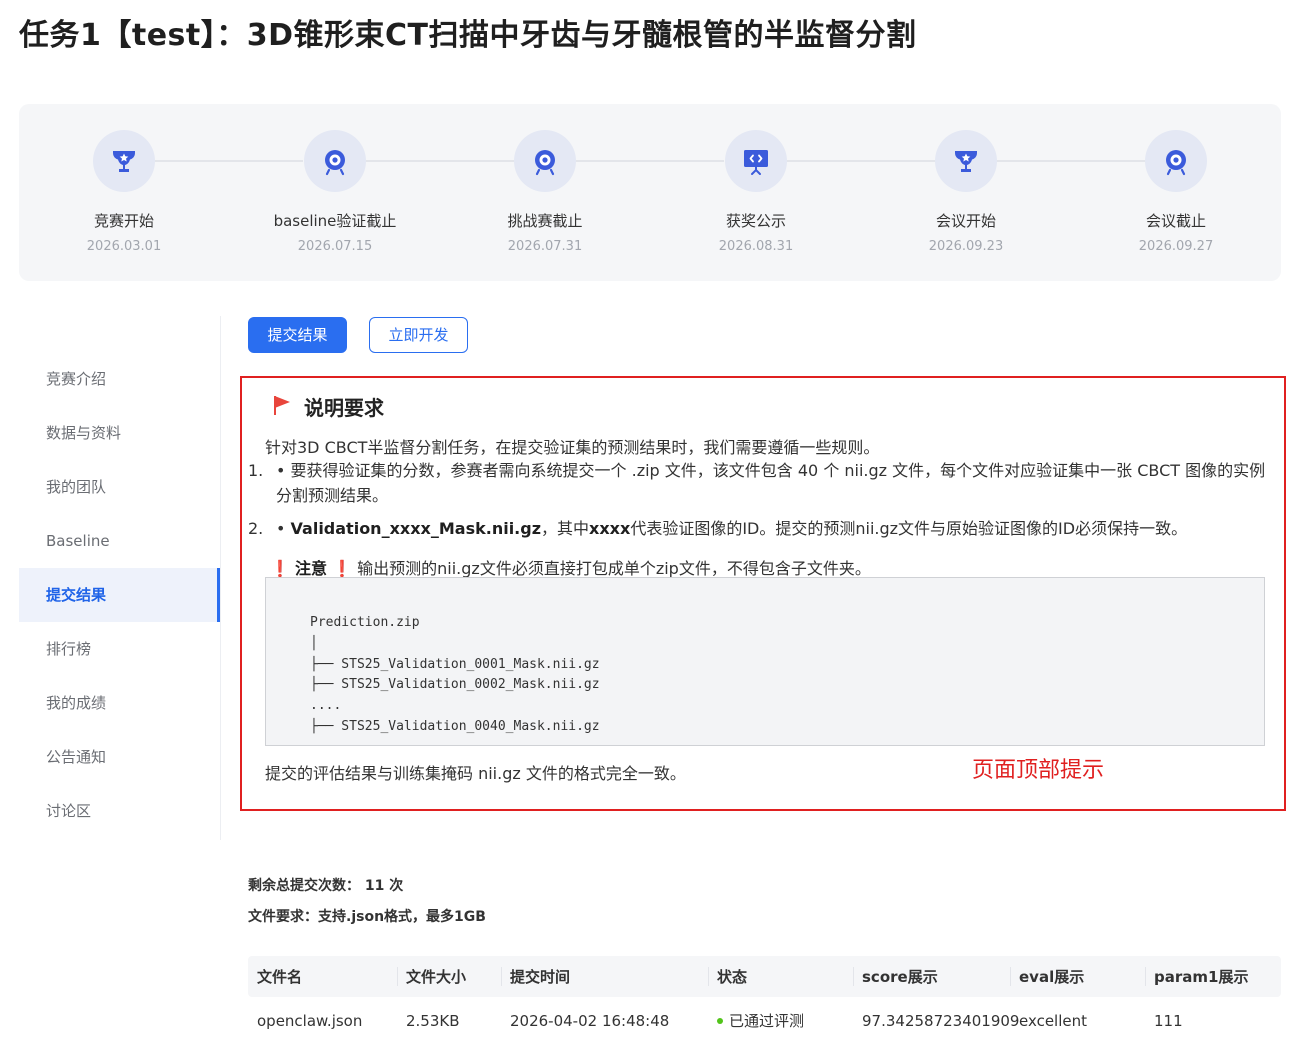 The height and width of the screenshot is (1050, 1290). What do you see at coordinates (1175, 221) in the screenshot?
I see `timeline-step-name: 会议截止` at bounding box center [1175, 221].